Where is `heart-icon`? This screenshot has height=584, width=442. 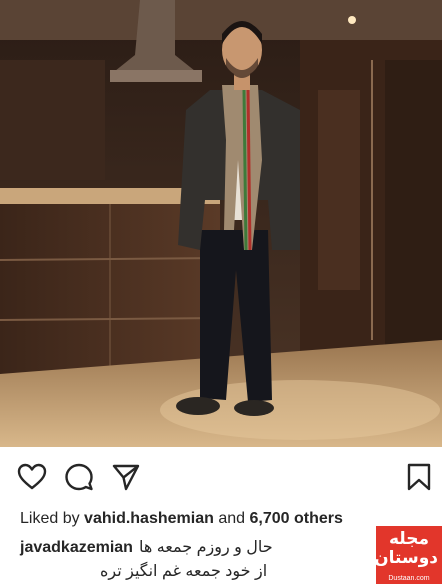
heart-icon is located at coordinates (32, 477).